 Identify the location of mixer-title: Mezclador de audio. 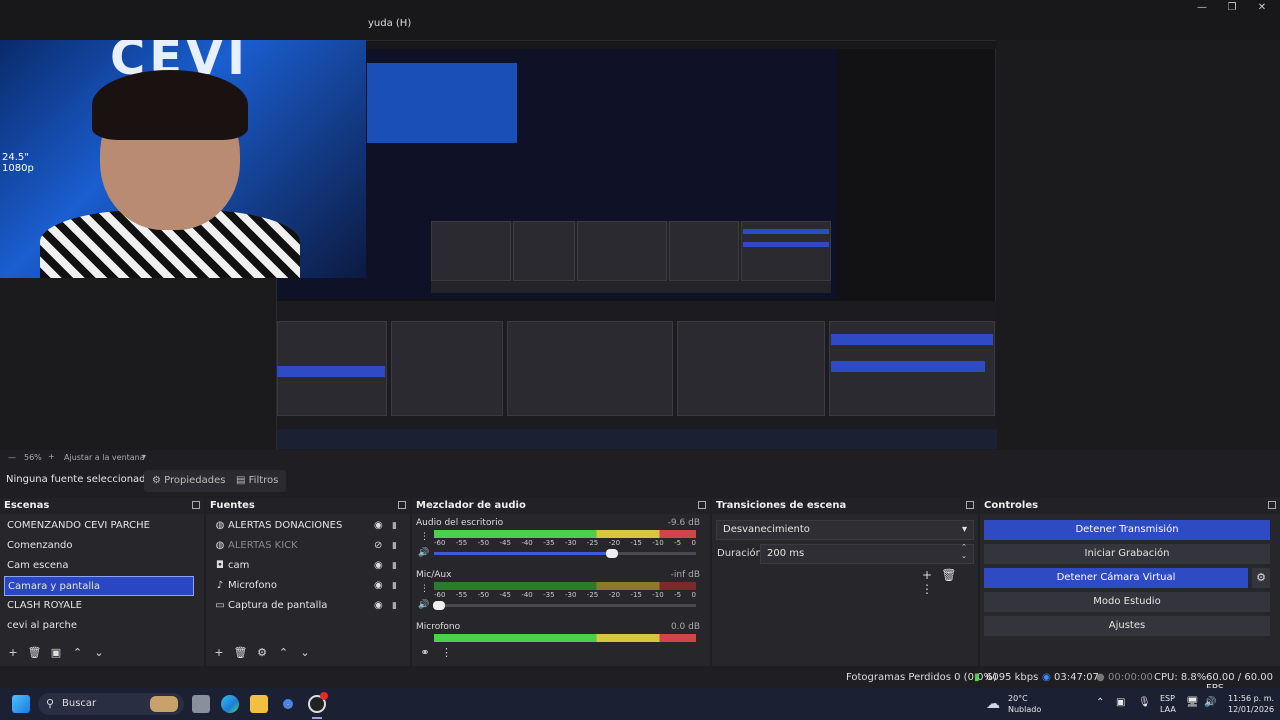
(561, 506).